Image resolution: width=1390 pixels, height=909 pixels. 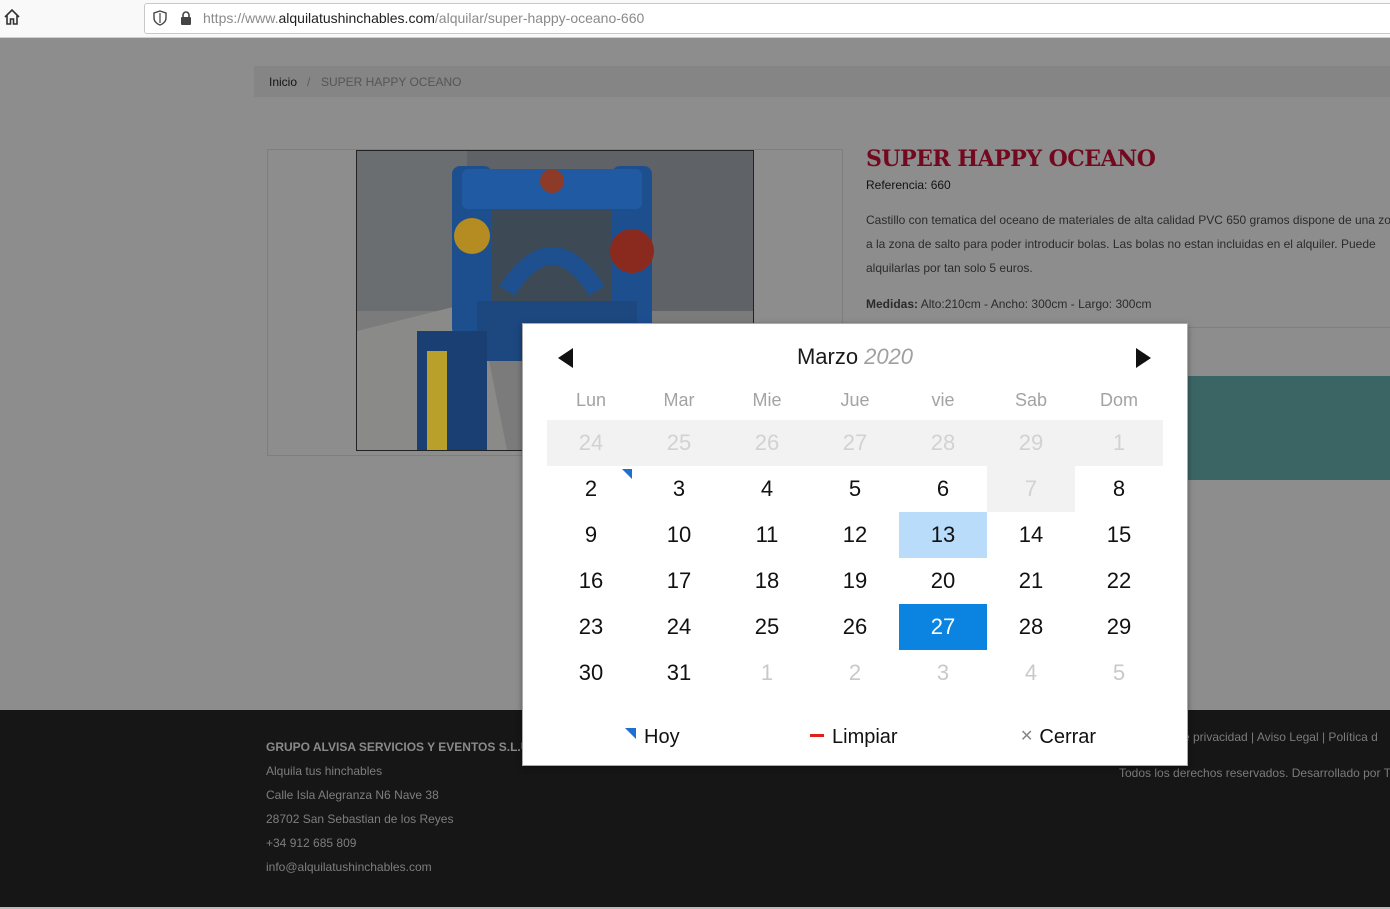 I want to click on product-title: SUPER HAPPY OCEANO, so click(x=1011, y=159).